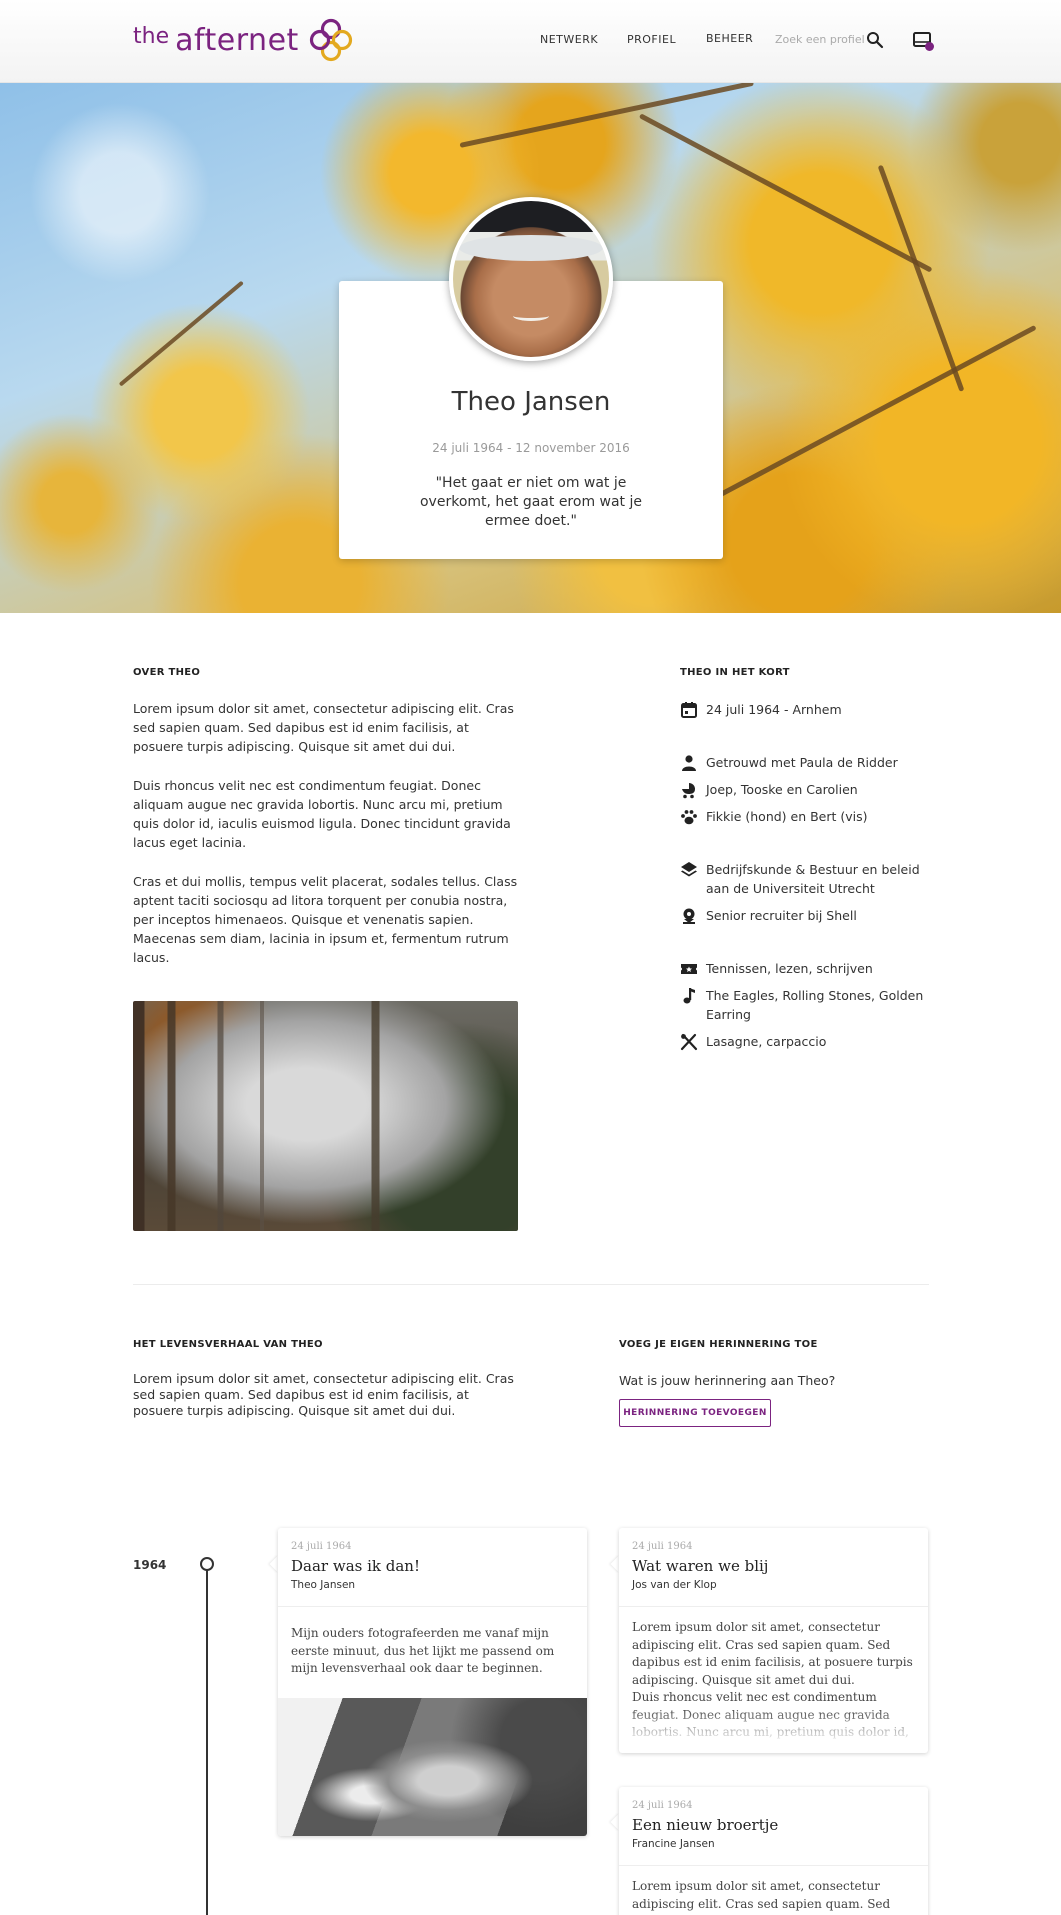  Describe the element at coordinates (325, 1116) in the screenshot. I see `forest-photo` at that location.